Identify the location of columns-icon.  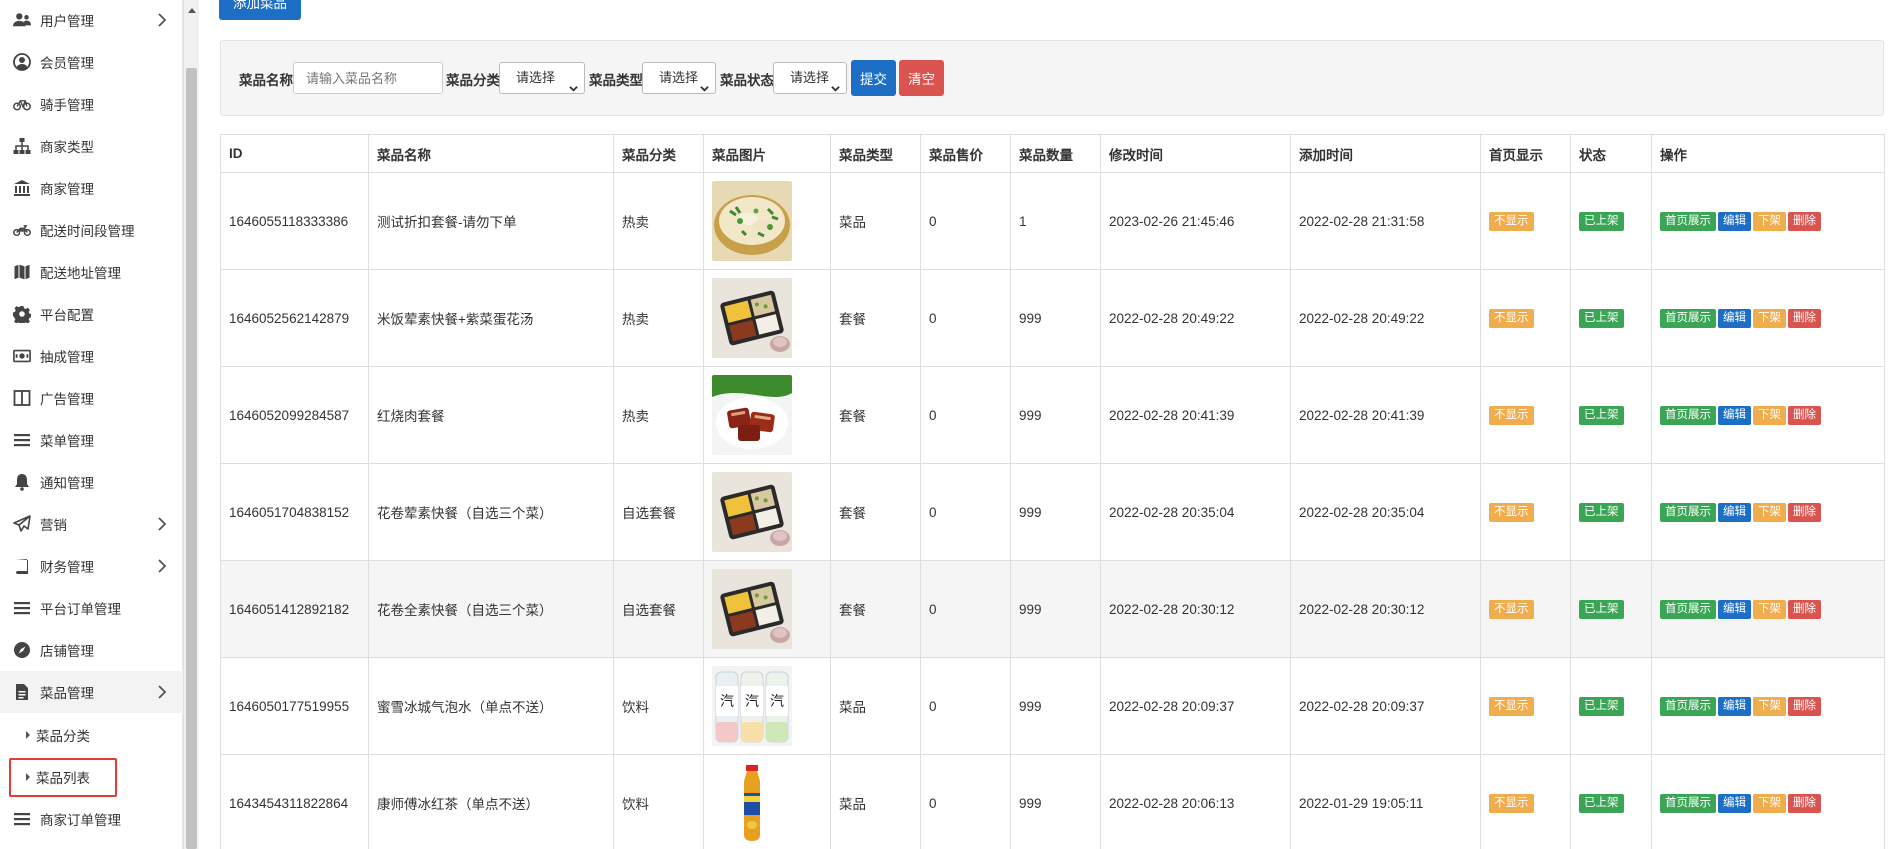
(22, 398).